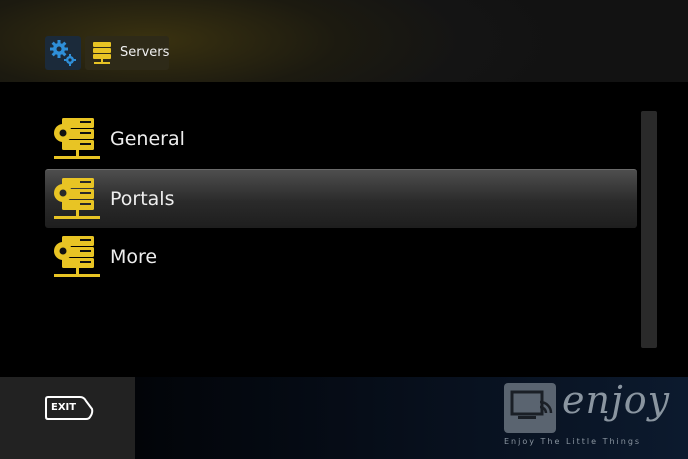  I want to click on tv-icon, so click(530, 408).